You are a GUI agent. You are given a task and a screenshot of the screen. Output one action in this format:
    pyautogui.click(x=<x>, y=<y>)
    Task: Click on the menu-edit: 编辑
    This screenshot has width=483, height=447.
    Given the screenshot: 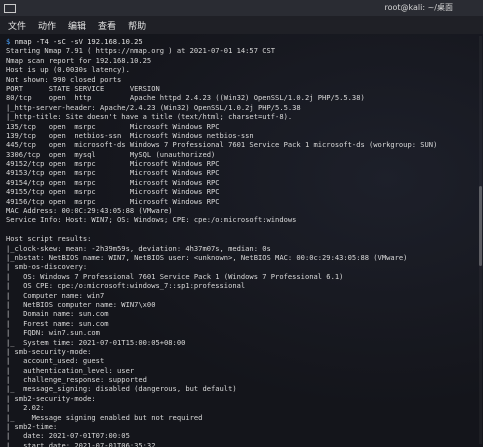 What is the action you would take?
    pyautogui.click(x=77, y=25)
    